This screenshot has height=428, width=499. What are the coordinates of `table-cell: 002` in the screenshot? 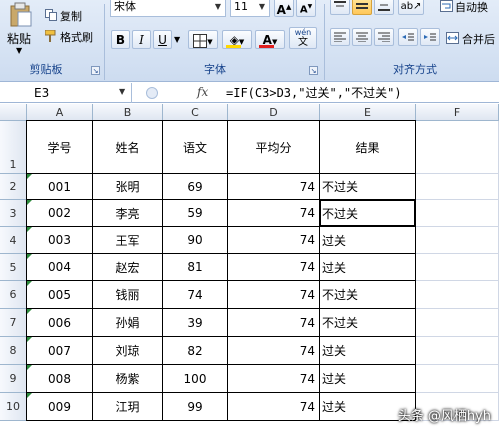 It's located at (60, 213).